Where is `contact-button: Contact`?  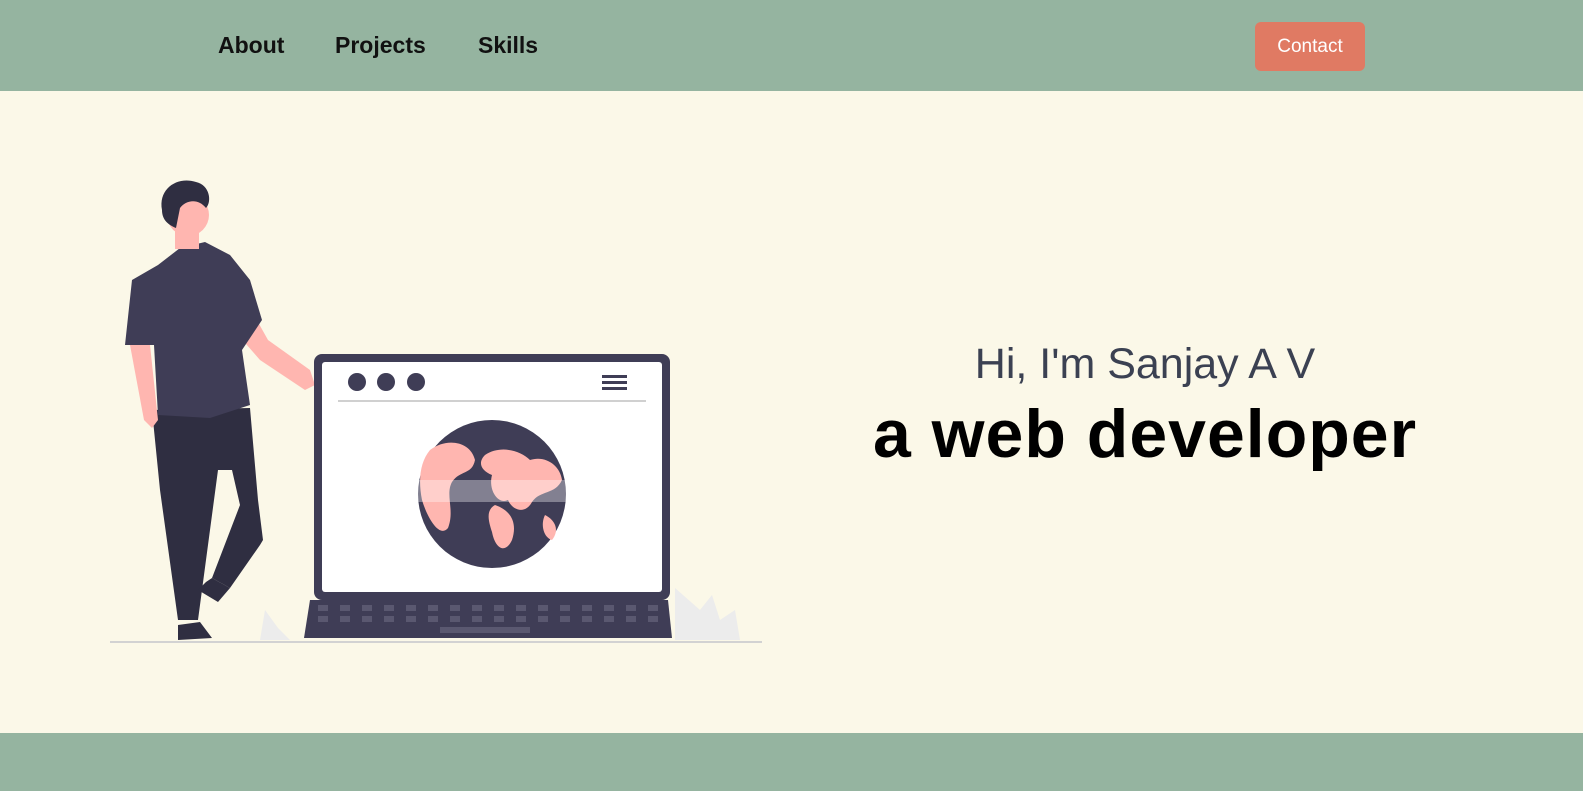 contact-button: Contact is located at coordinates (1310, 46).